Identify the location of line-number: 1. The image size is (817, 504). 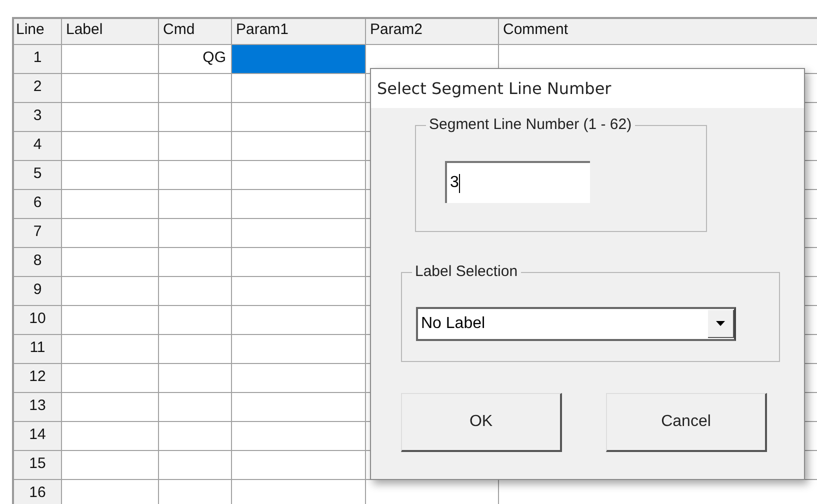
(37, 59).